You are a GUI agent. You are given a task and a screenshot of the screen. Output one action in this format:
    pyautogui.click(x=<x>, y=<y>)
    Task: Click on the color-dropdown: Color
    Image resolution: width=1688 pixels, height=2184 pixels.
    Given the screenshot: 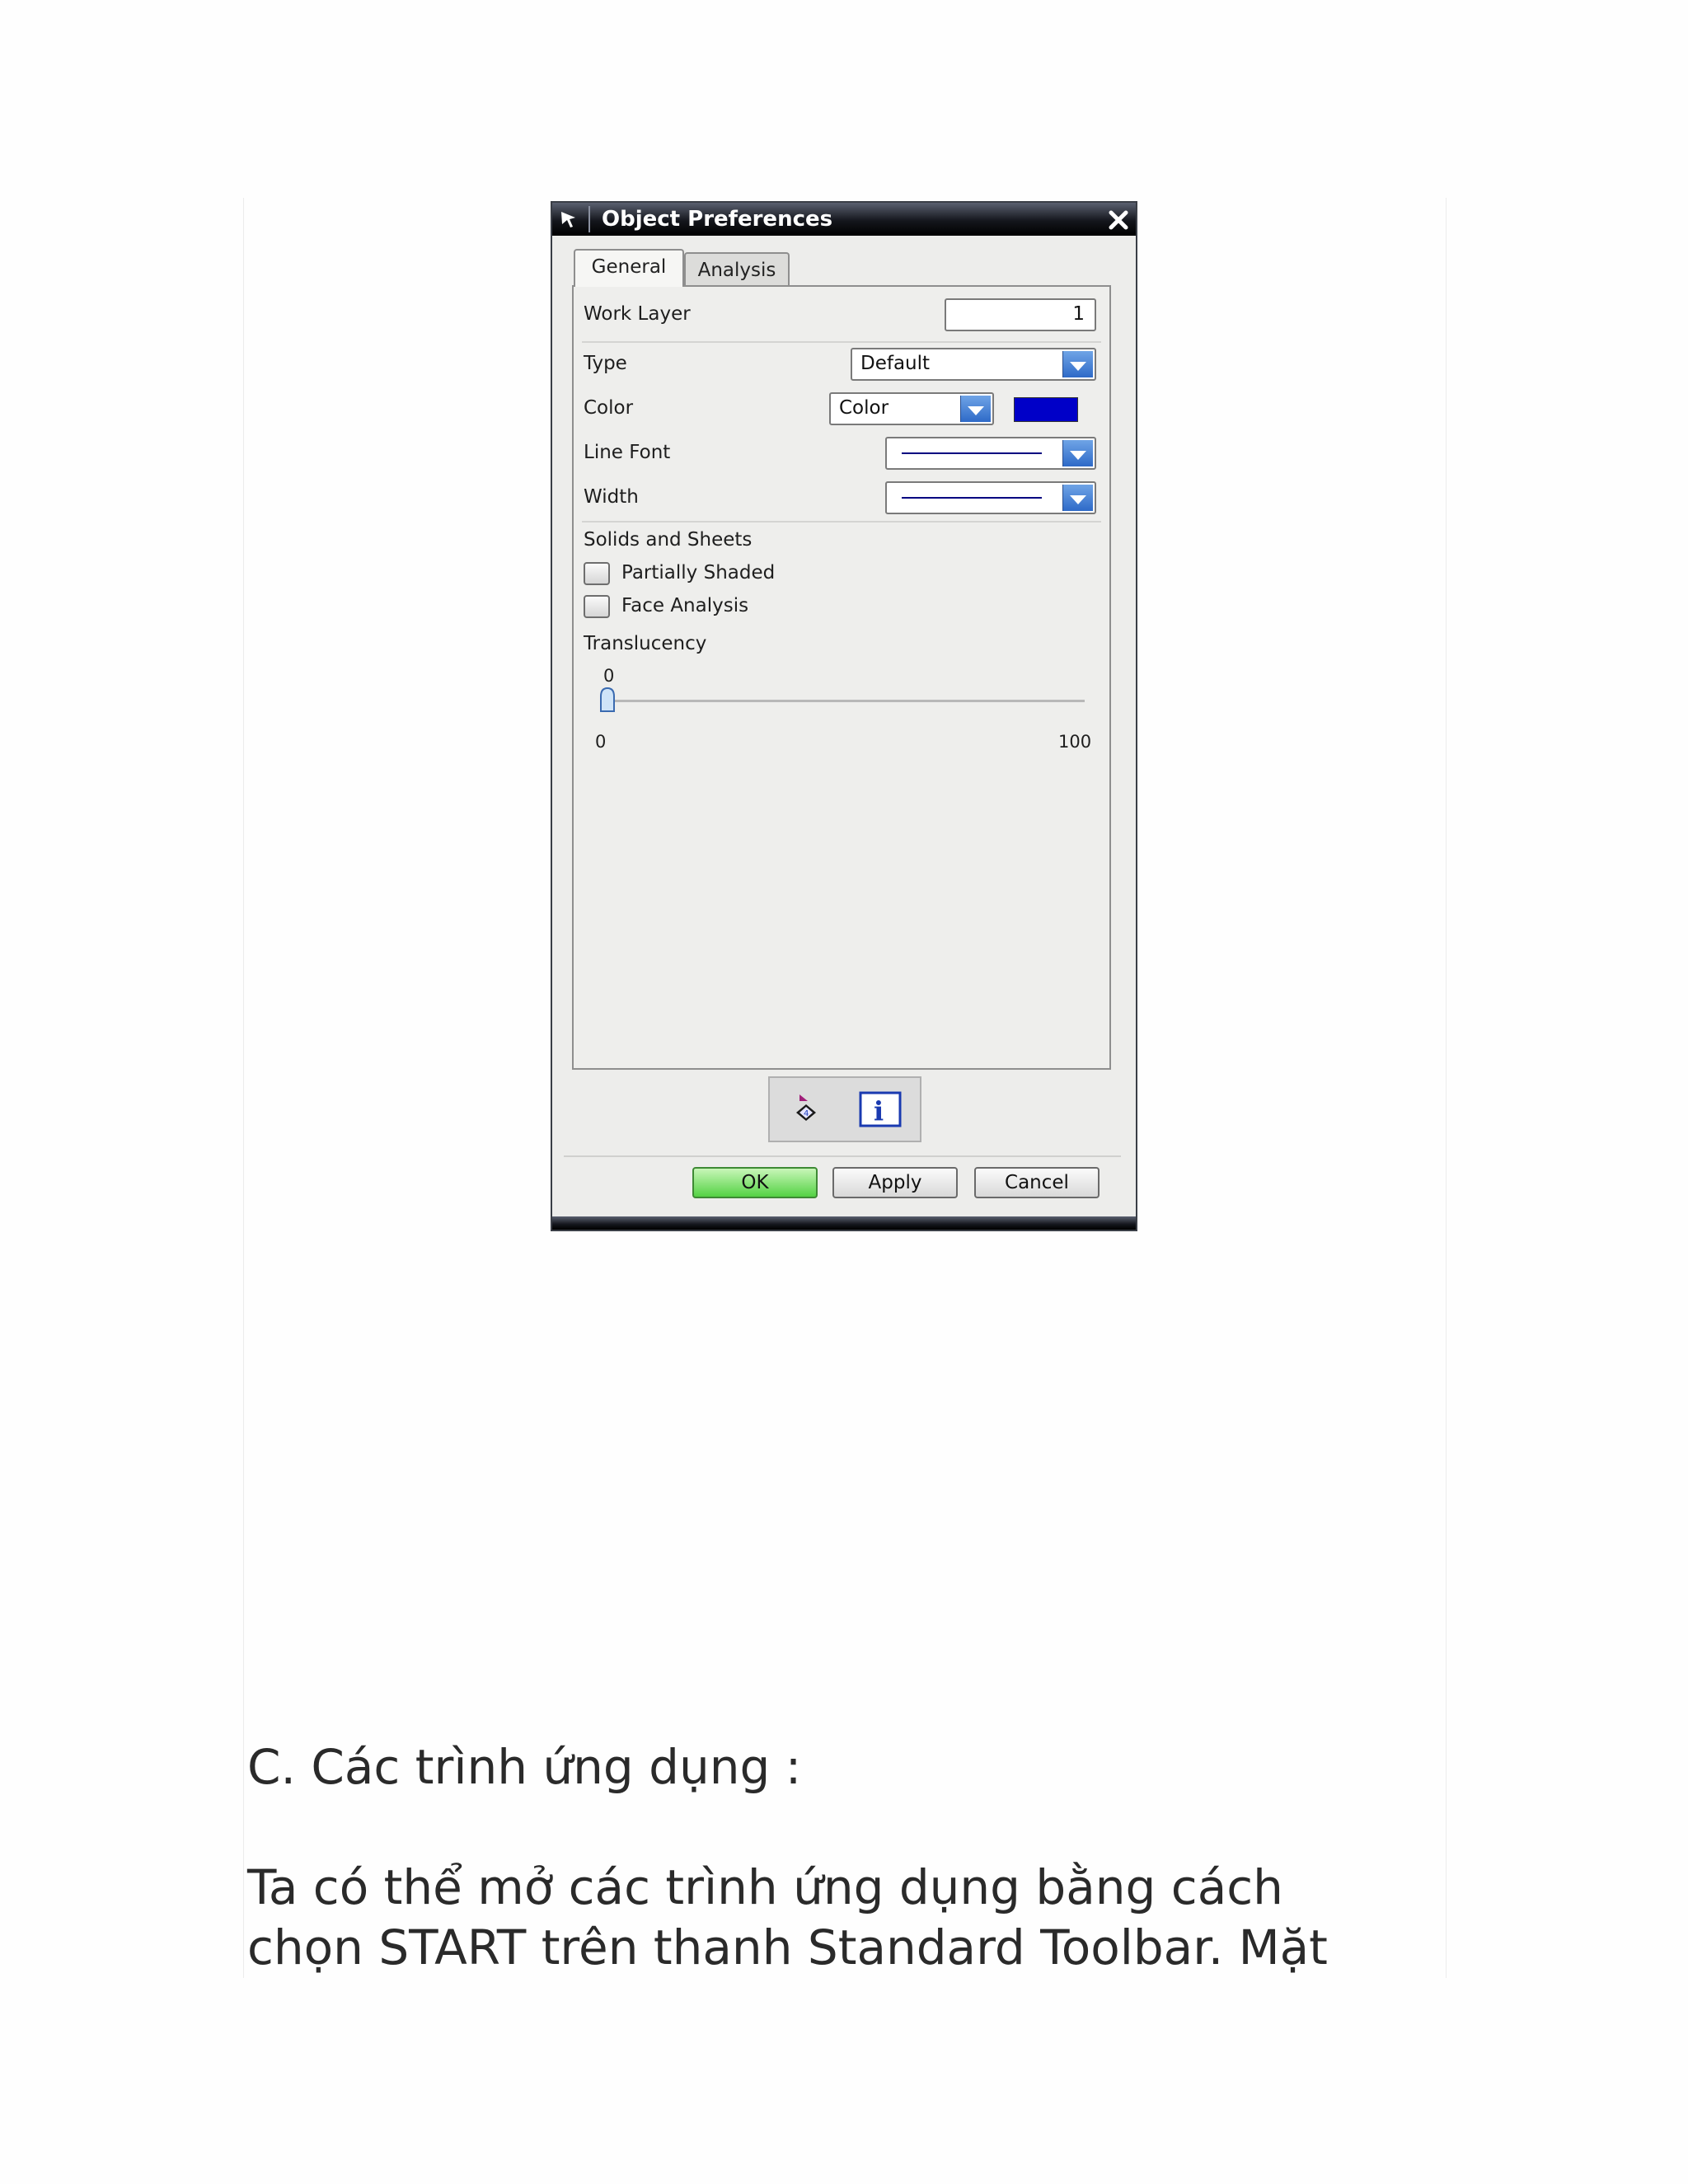 What is the action you would take?
    pyautogui.click(x=911, y=408)
    